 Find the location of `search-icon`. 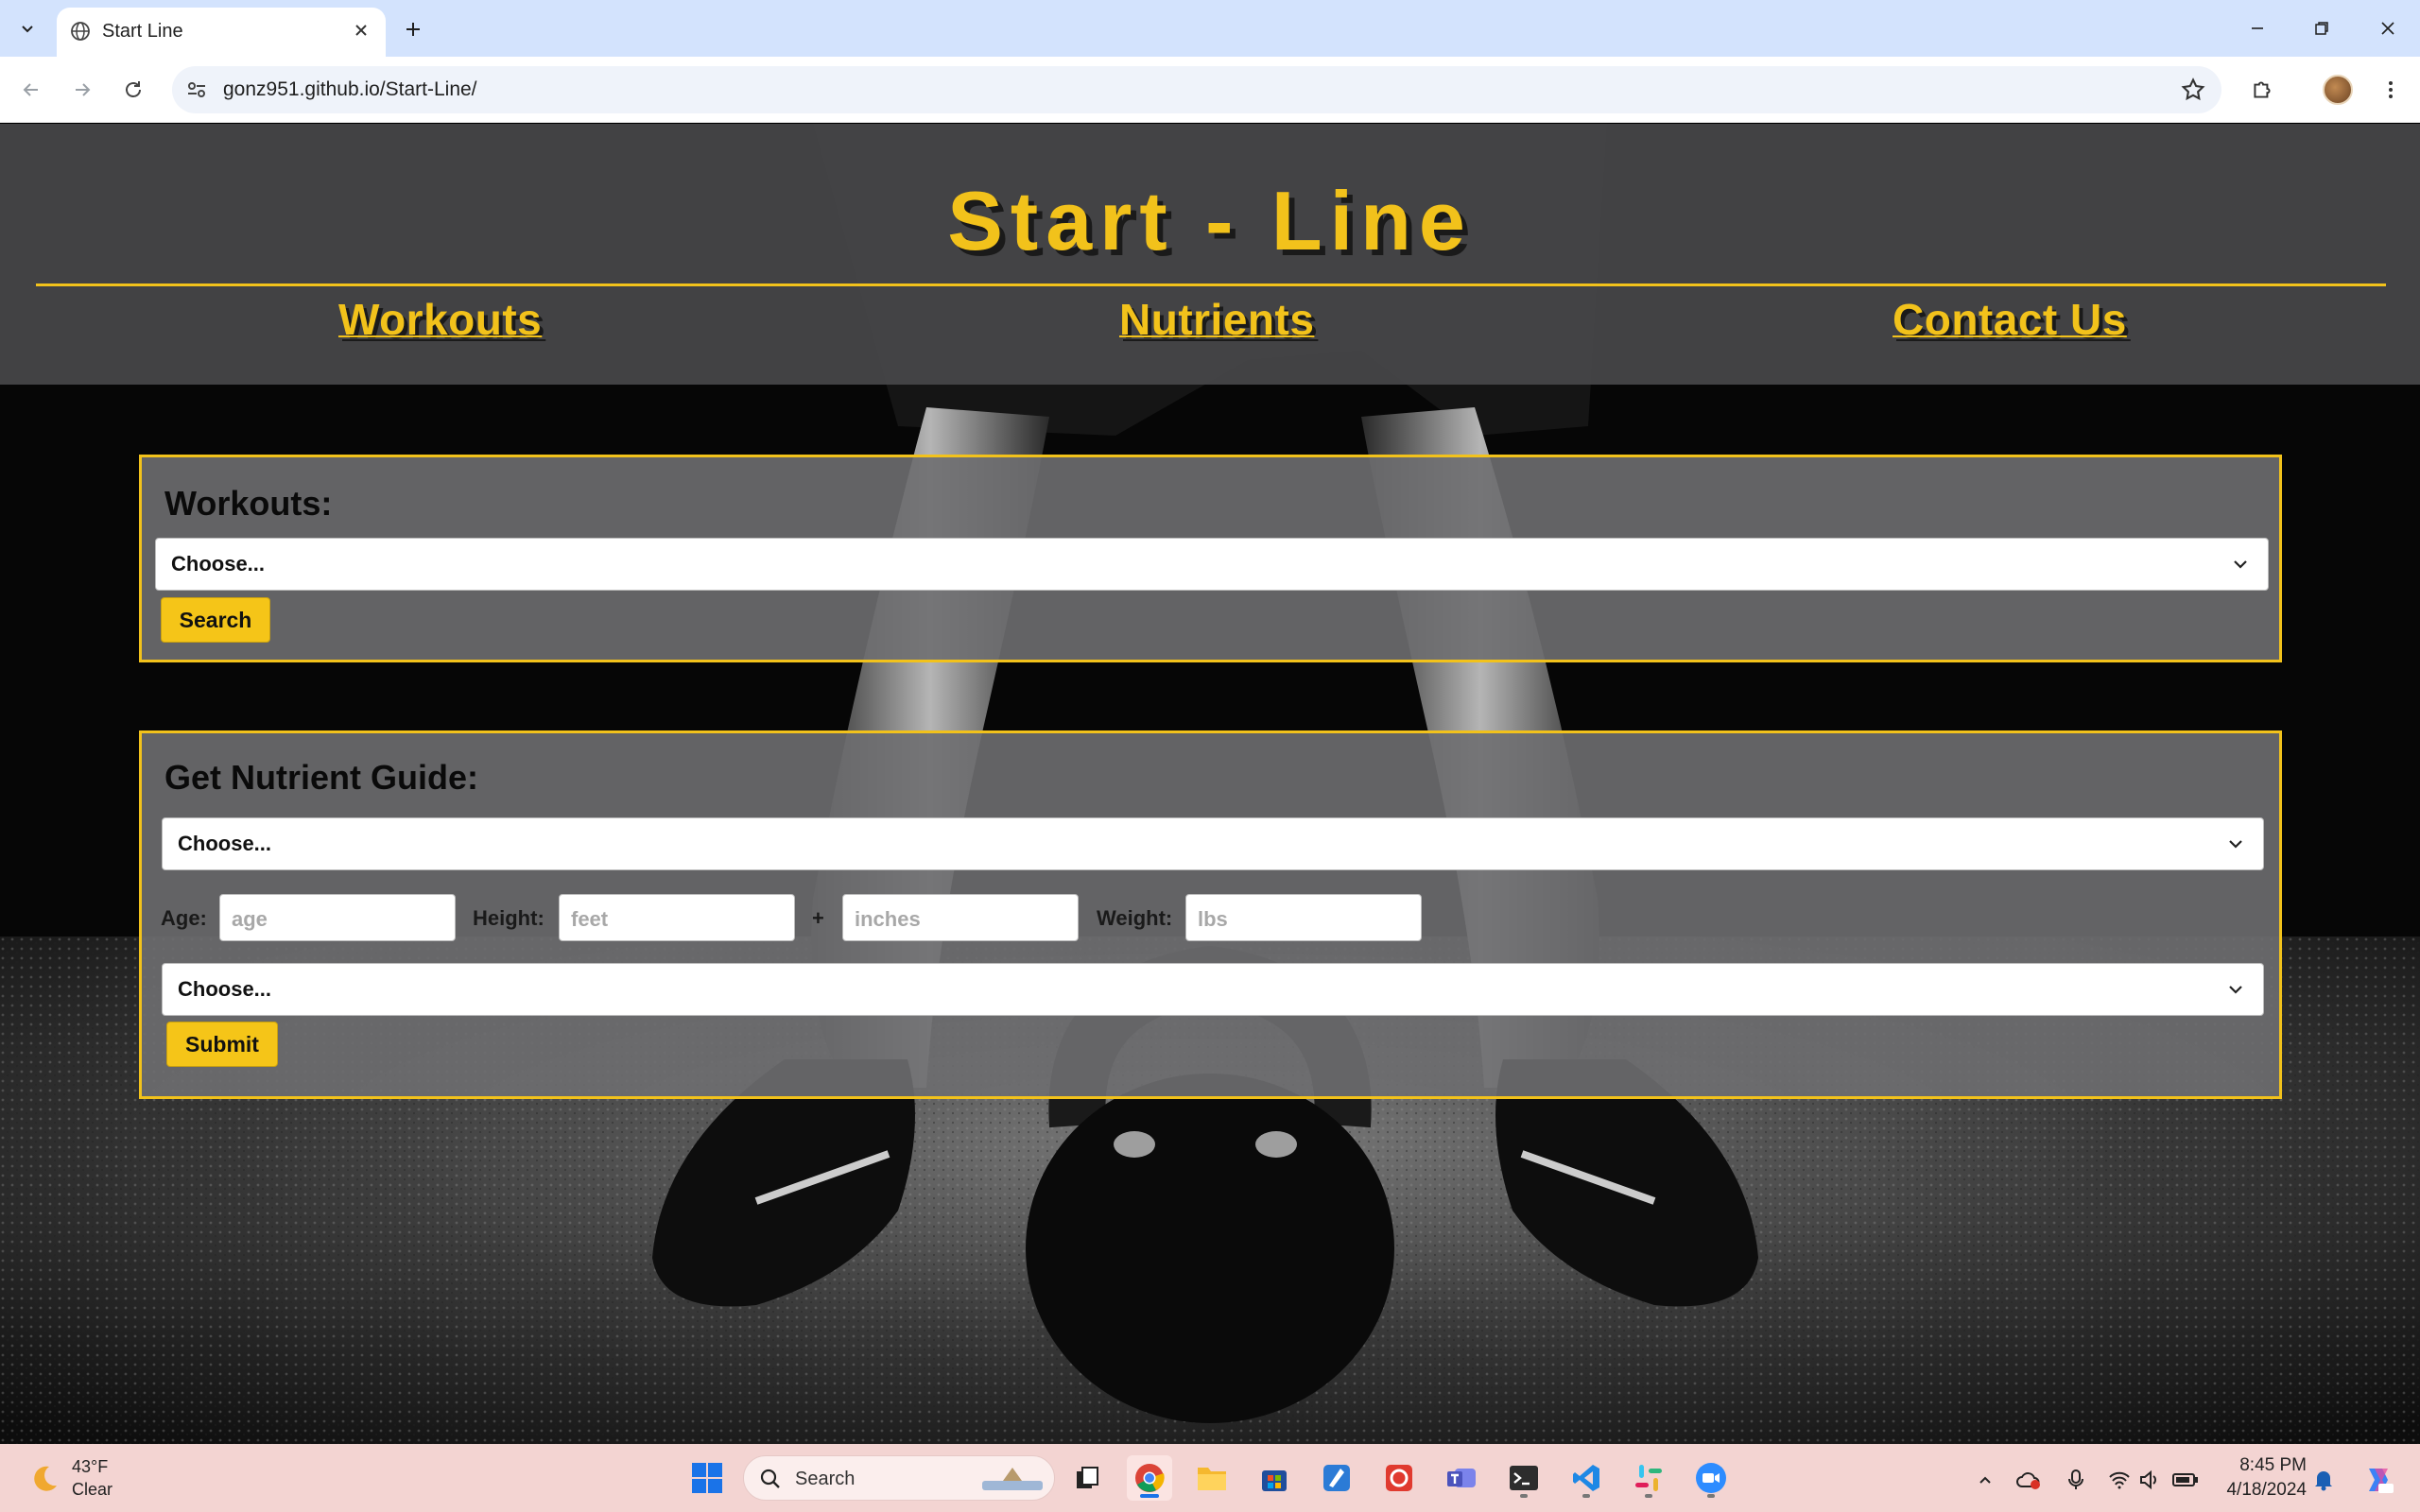

search-icon is located at coordinates (770, 1478).